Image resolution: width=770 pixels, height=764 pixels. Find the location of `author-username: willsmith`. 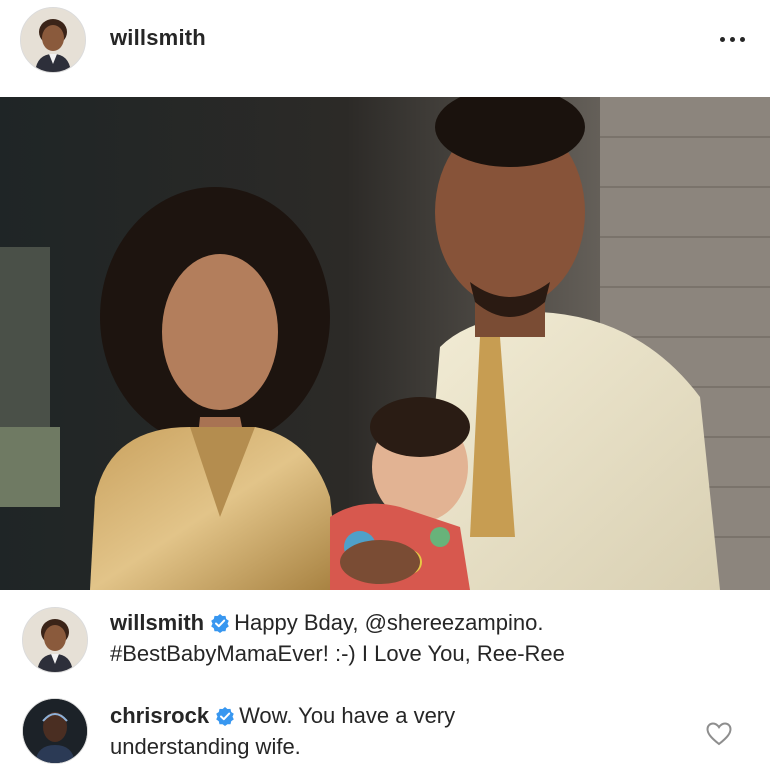

author-username: willsmith is located at coordinates (158, 38).